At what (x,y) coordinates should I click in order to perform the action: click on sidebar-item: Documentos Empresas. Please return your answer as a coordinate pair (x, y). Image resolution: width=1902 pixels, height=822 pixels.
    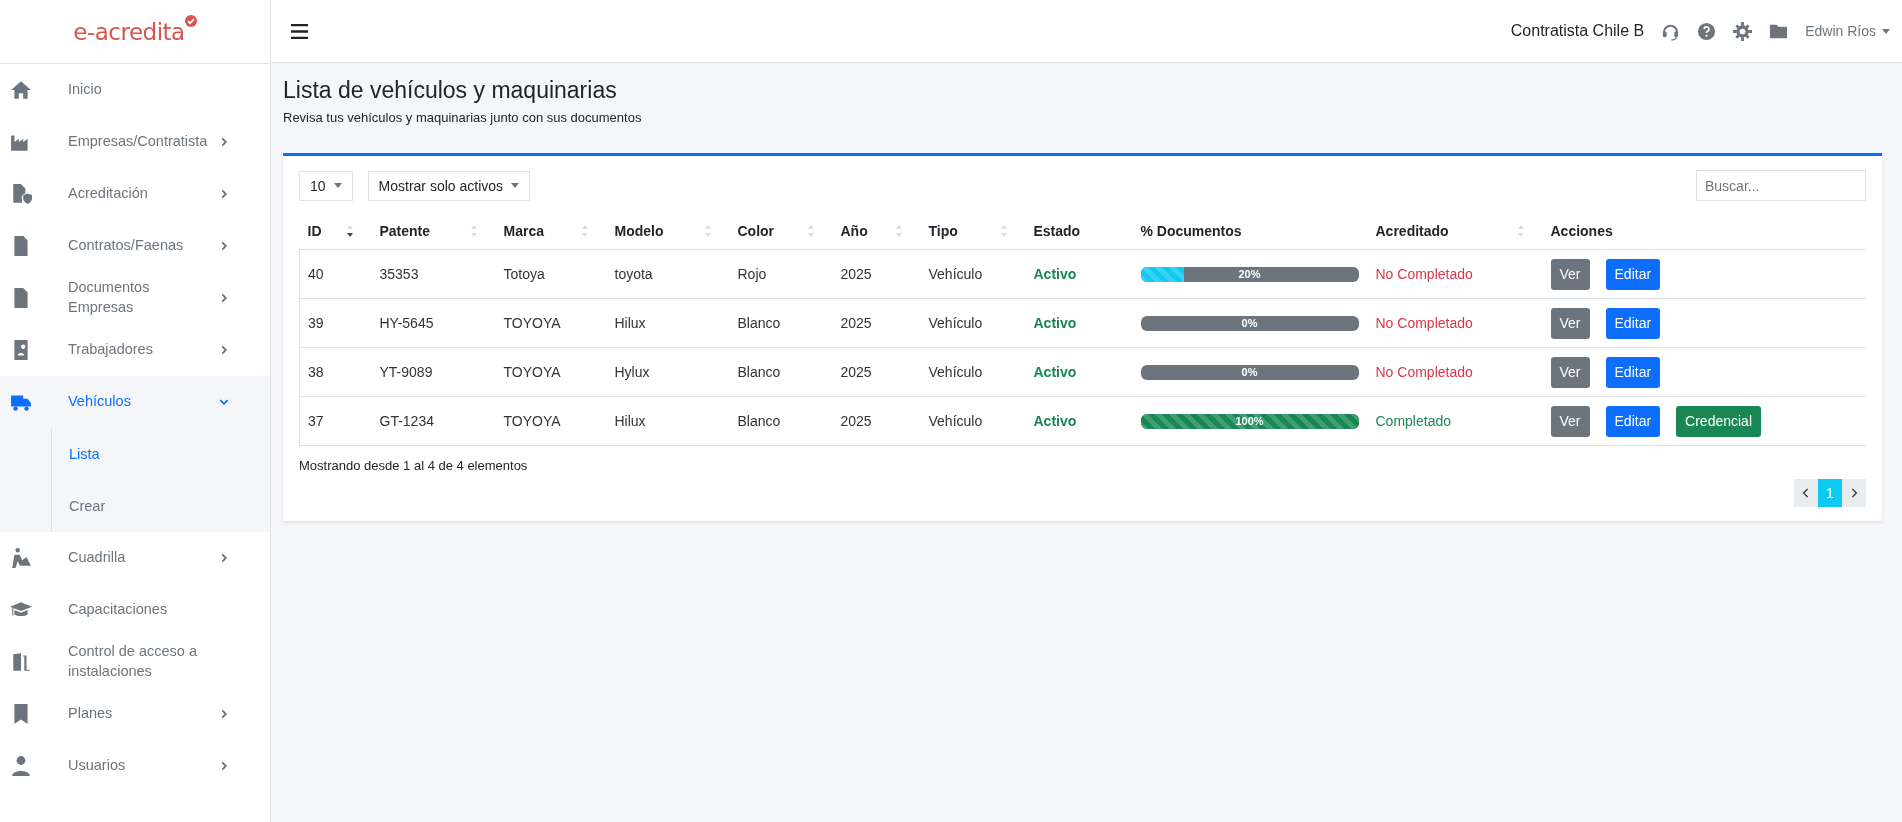
    Looking at the image, I should click on (135, 298).